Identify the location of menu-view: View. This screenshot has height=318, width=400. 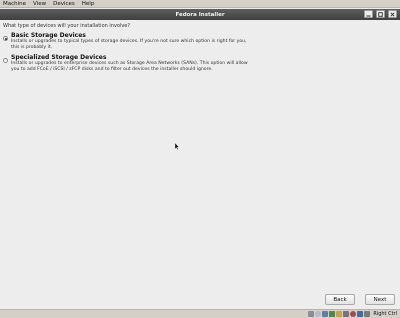
(39, 4).